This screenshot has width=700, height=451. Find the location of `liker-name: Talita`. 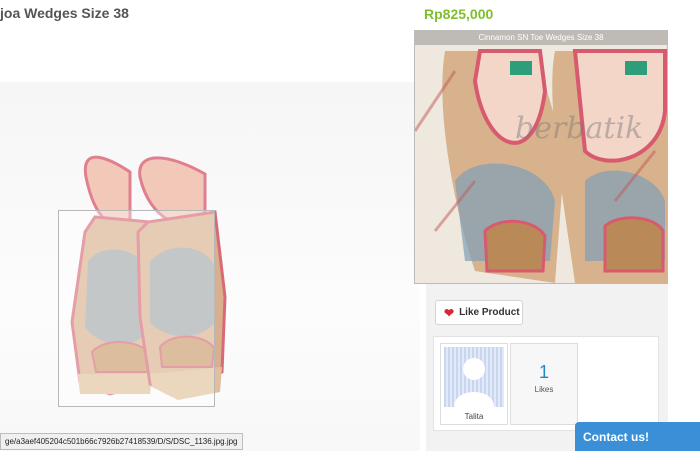

liker-name: Talita is located at coordinates (474, 416).